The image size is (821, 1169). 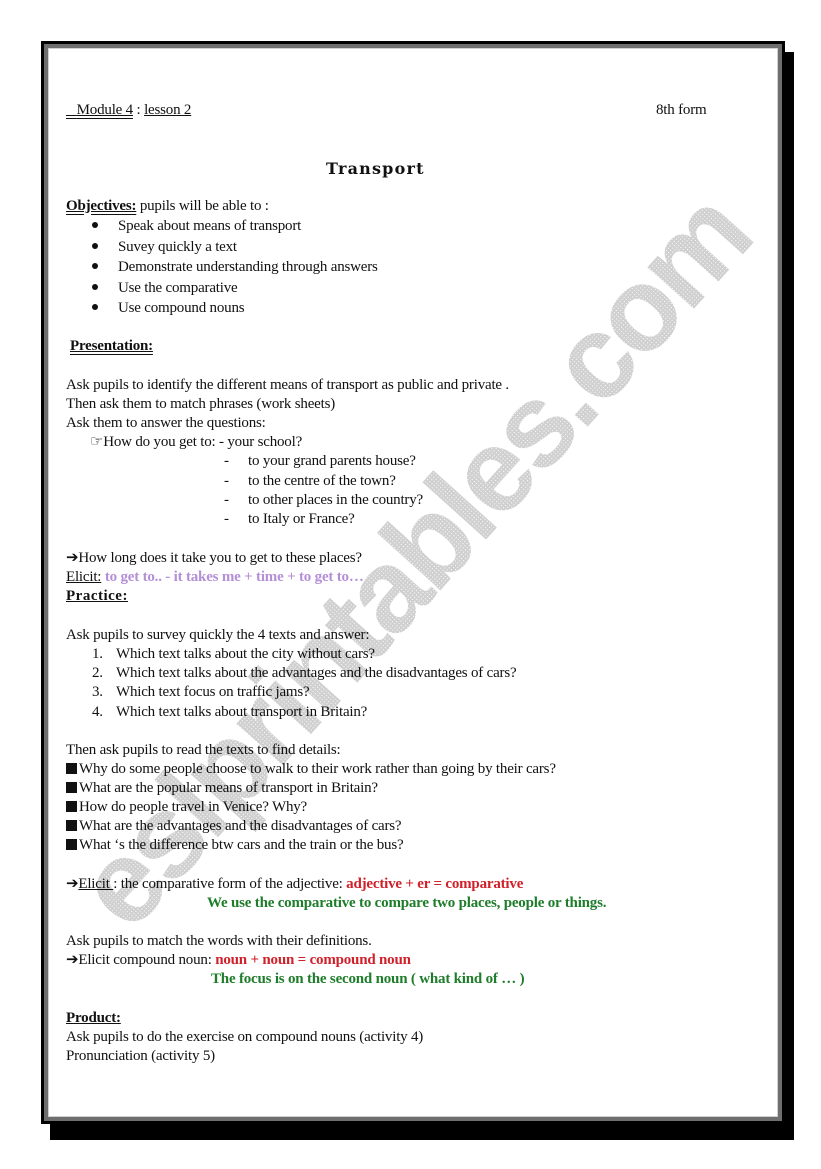 What do you see at coordinates (202, 206) in the screenshot?
I see `objectives-intro: pupils will be able to :` at bounding box center [202, 206].